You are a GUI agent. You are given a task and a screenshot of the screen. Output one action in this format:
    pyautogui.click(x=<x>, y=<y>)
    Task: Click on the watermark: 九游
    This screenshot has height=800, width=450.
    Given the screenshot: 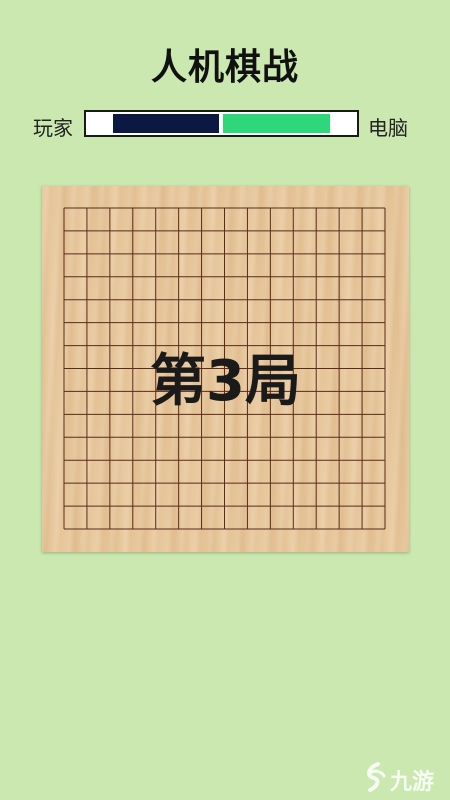 What is the action you would take?
    pyautogui.click(x=402, y=778)
    